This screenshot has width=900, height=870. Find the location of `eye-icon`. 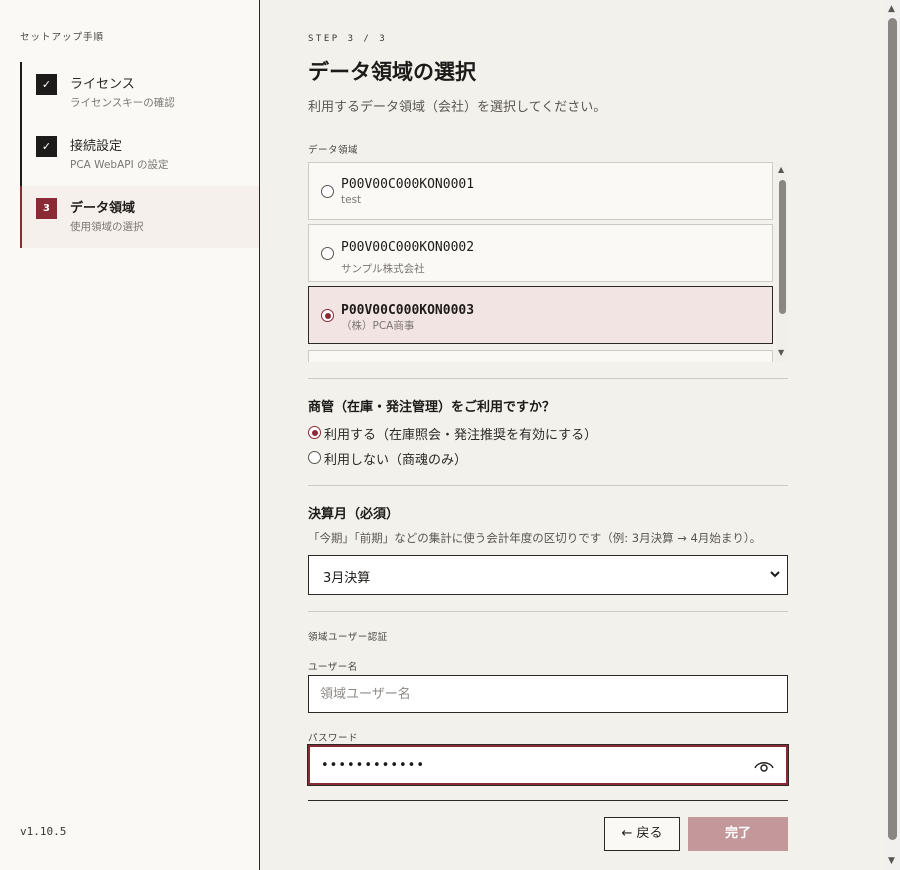

eye-icon is located at coordinates (764, 766).